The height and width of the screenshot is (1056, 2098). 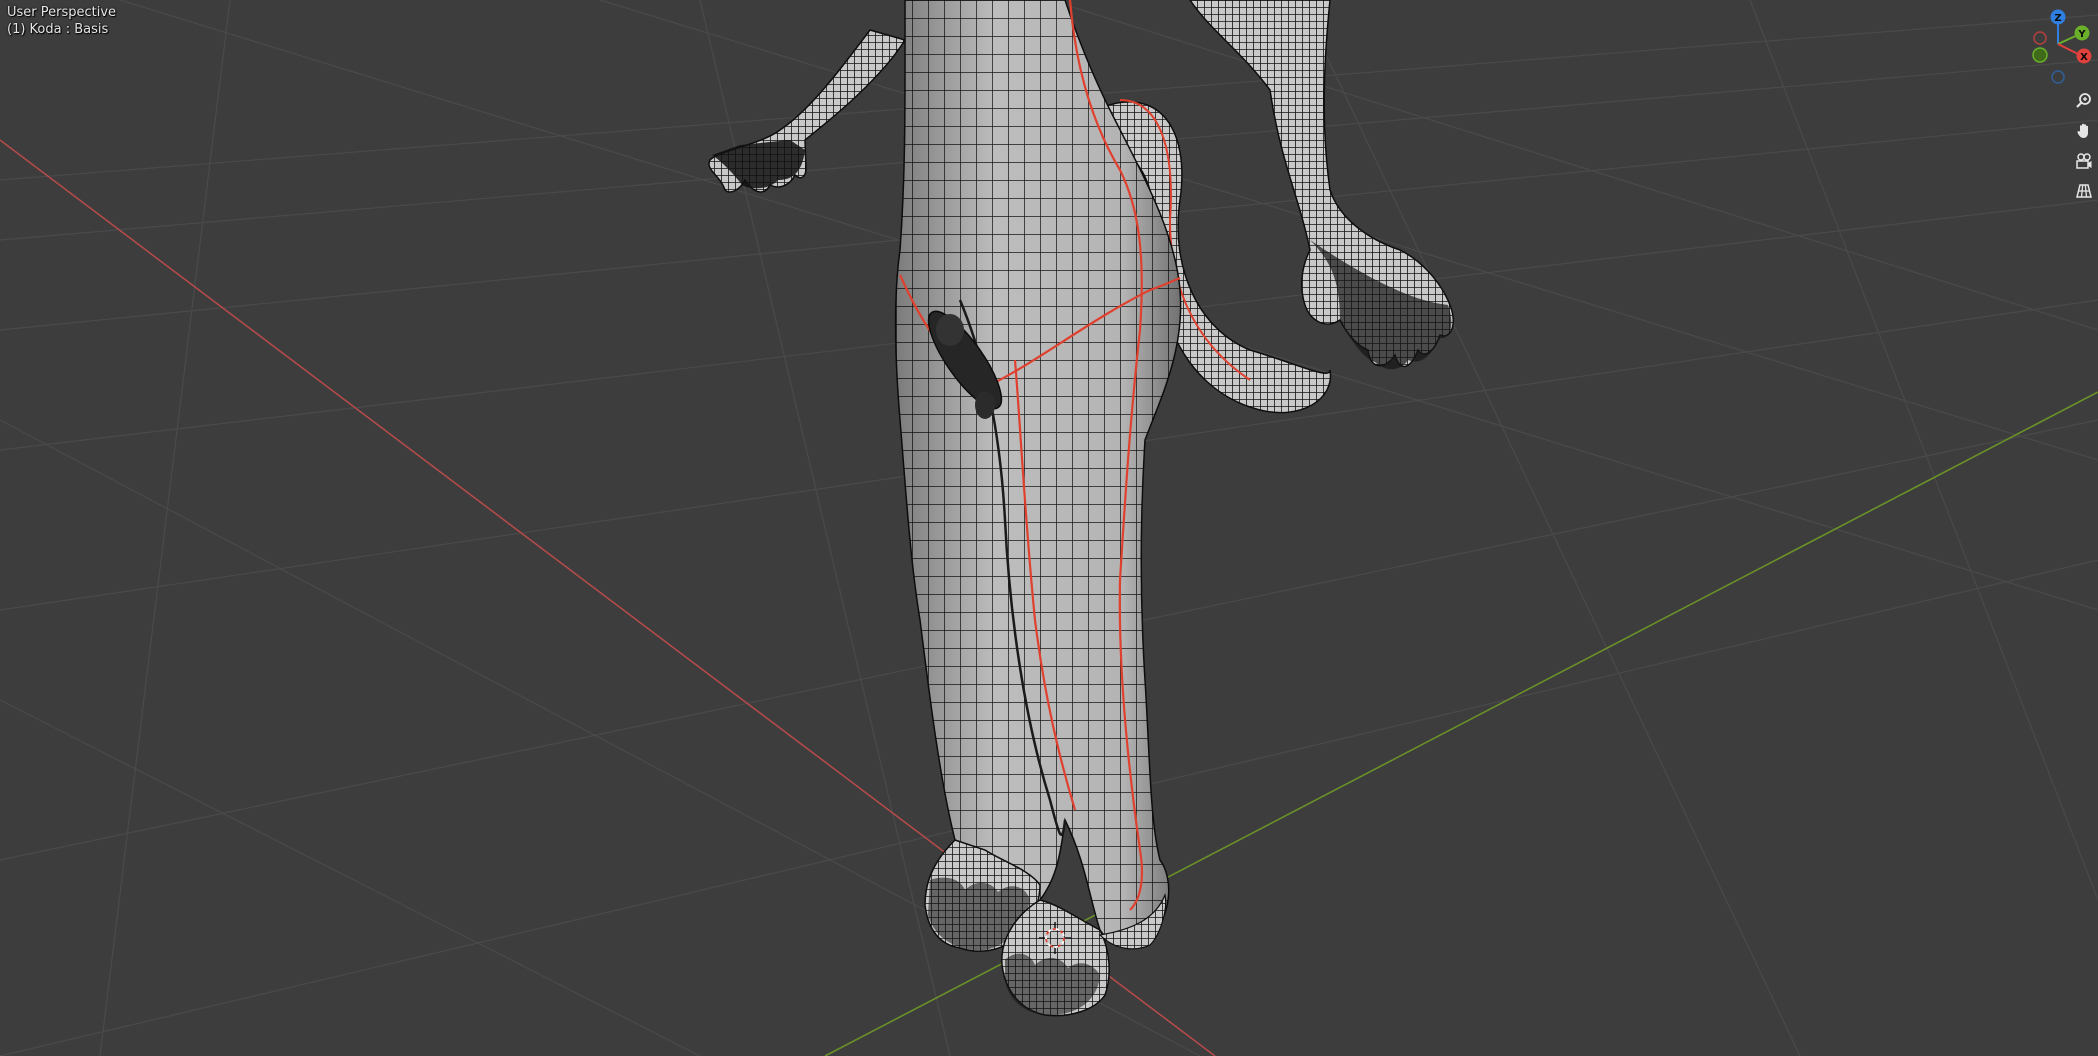 I want to click on gizmo-x-axis: X, so click(x=2084, y=56).